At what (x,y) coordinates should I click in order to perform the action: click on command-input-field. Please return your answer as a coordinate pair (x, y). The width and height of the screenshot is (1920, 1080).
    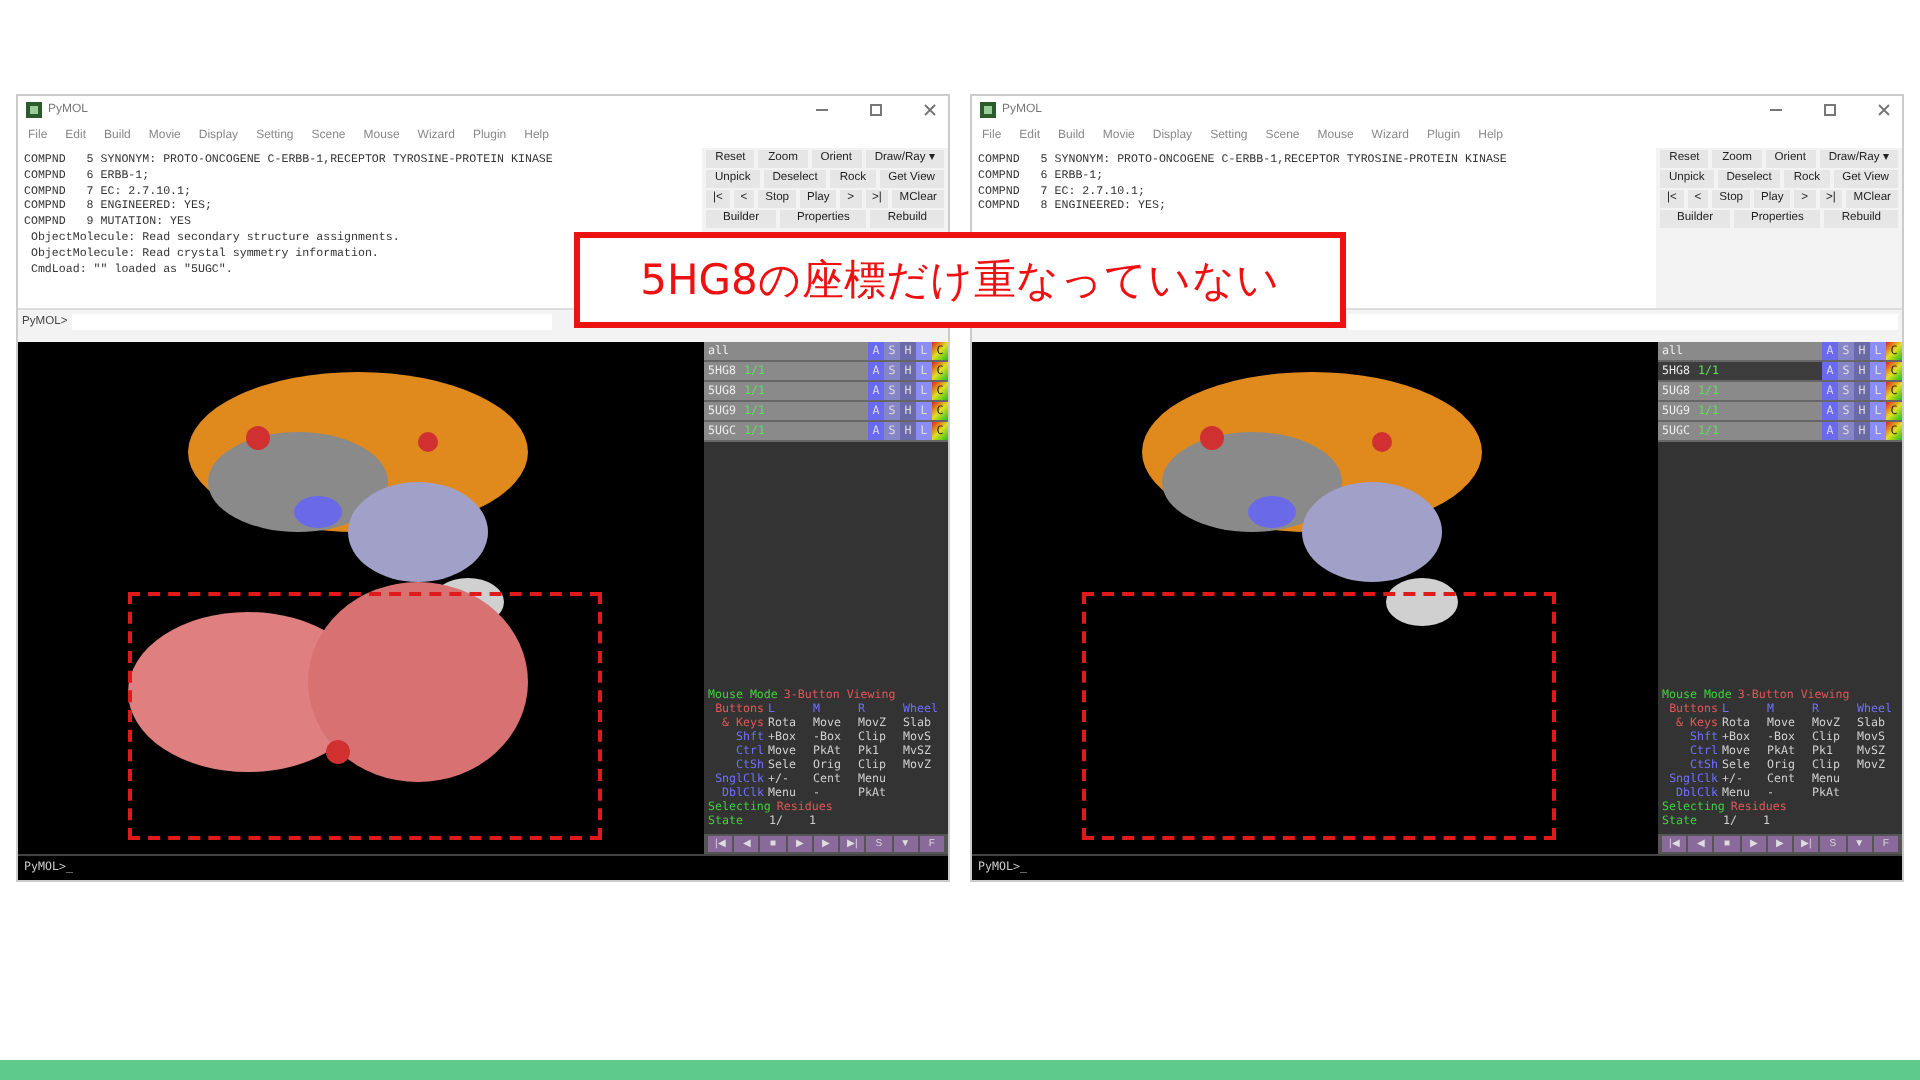
    Looking at the image, I should click on (1623, 322).